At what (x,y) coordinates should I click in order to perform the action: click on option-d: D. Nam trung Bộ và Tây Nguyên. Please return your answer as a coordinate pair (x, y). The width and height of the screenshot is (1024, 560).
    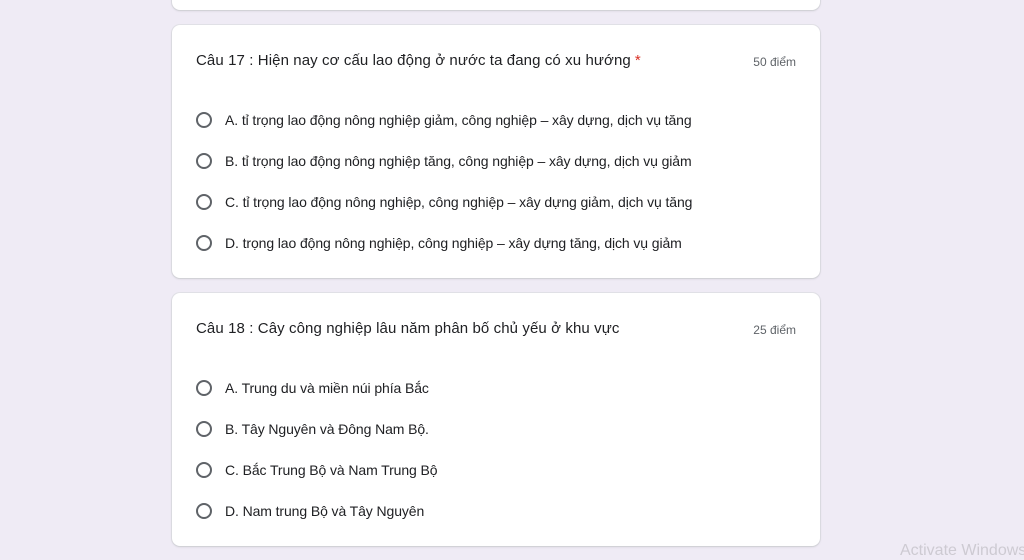
    Looking at the image, I should click on (316, 510).